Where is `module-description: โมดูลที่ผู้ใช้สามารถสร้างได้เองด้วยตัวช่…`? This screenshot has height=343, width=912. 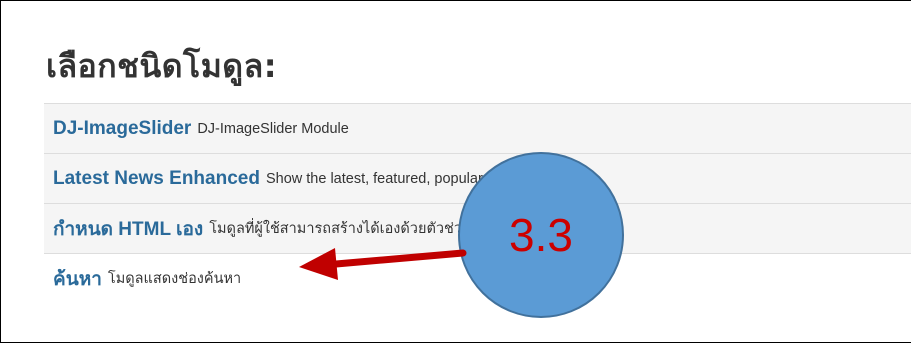 module-description: โมดูลที่ผู้ใช้สามารถสร้างได้เองด้วยตัวช่… is located at coordinates (415, 229).